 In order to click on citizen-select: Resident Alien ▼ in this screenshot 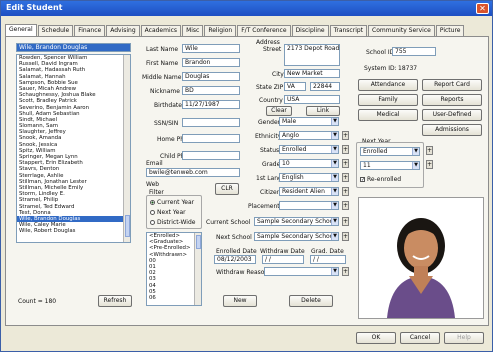, I will do `click(309, 191)`.